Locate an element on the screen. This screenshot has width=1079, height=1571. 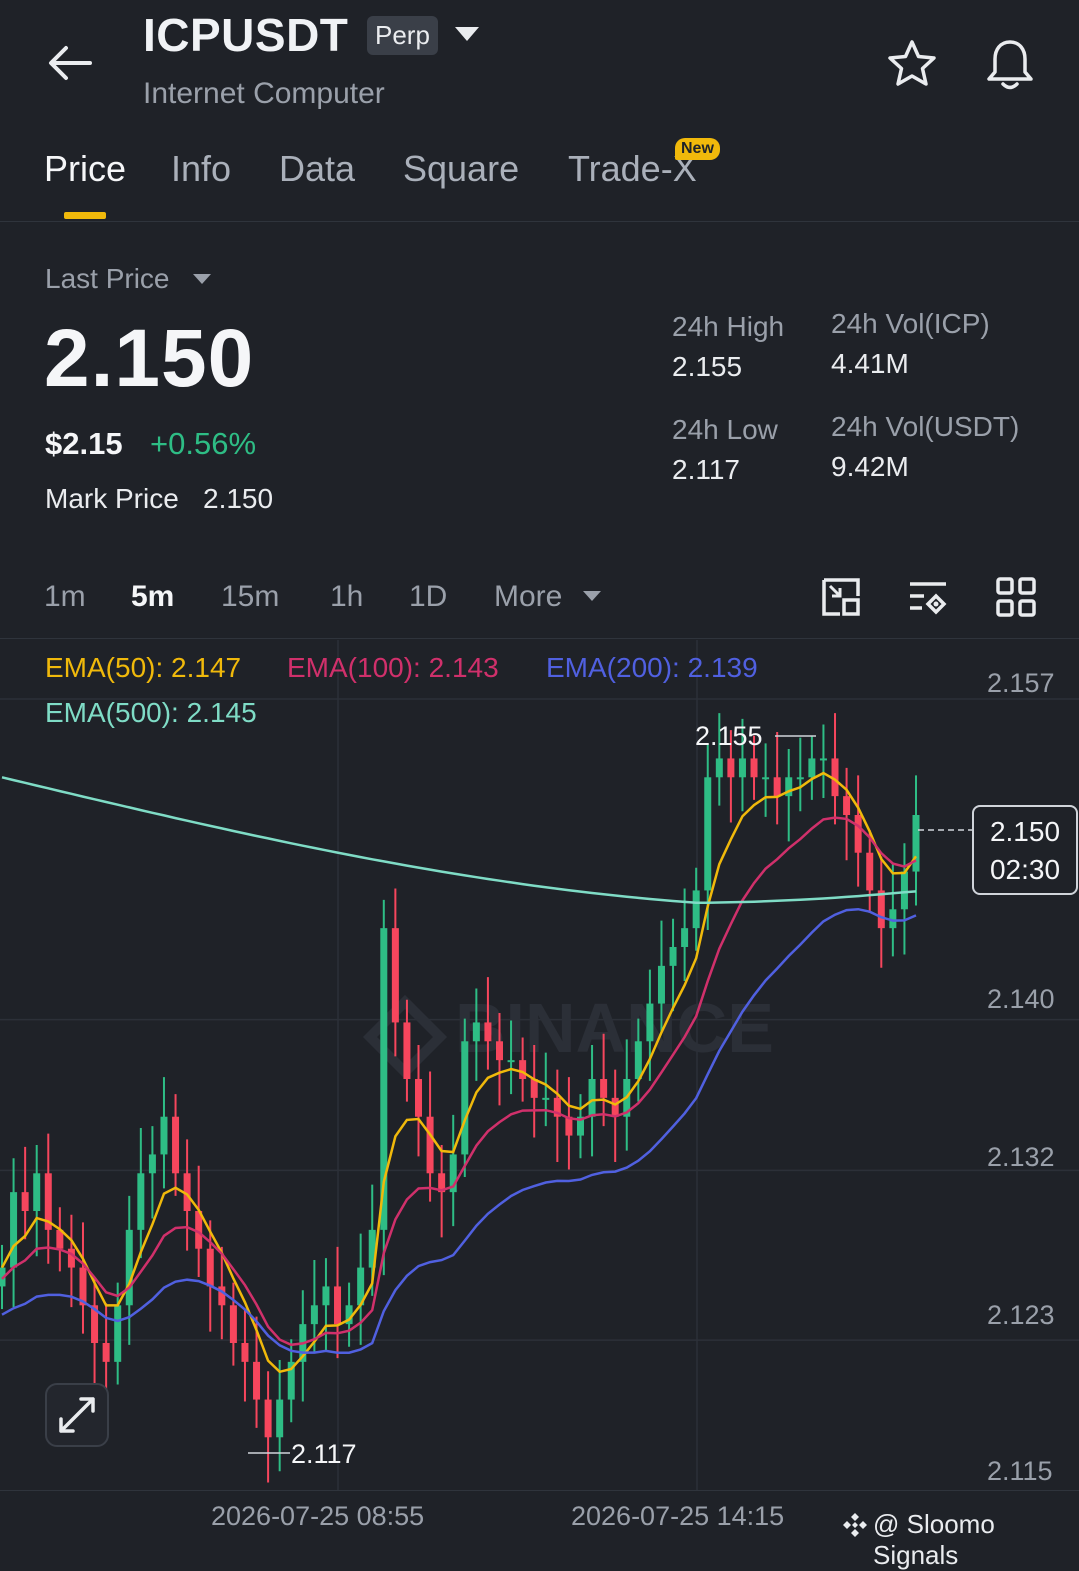
more-dropdown-icon is located at coordinates (592, 596).